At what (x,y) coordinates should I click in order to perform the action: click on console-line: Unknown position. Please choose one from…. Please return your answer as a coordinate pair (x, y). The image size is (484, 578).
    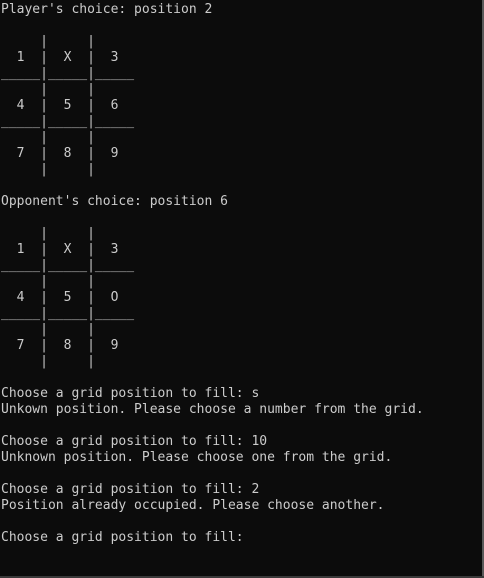
    Looking at the image, I should click on (197, 457).